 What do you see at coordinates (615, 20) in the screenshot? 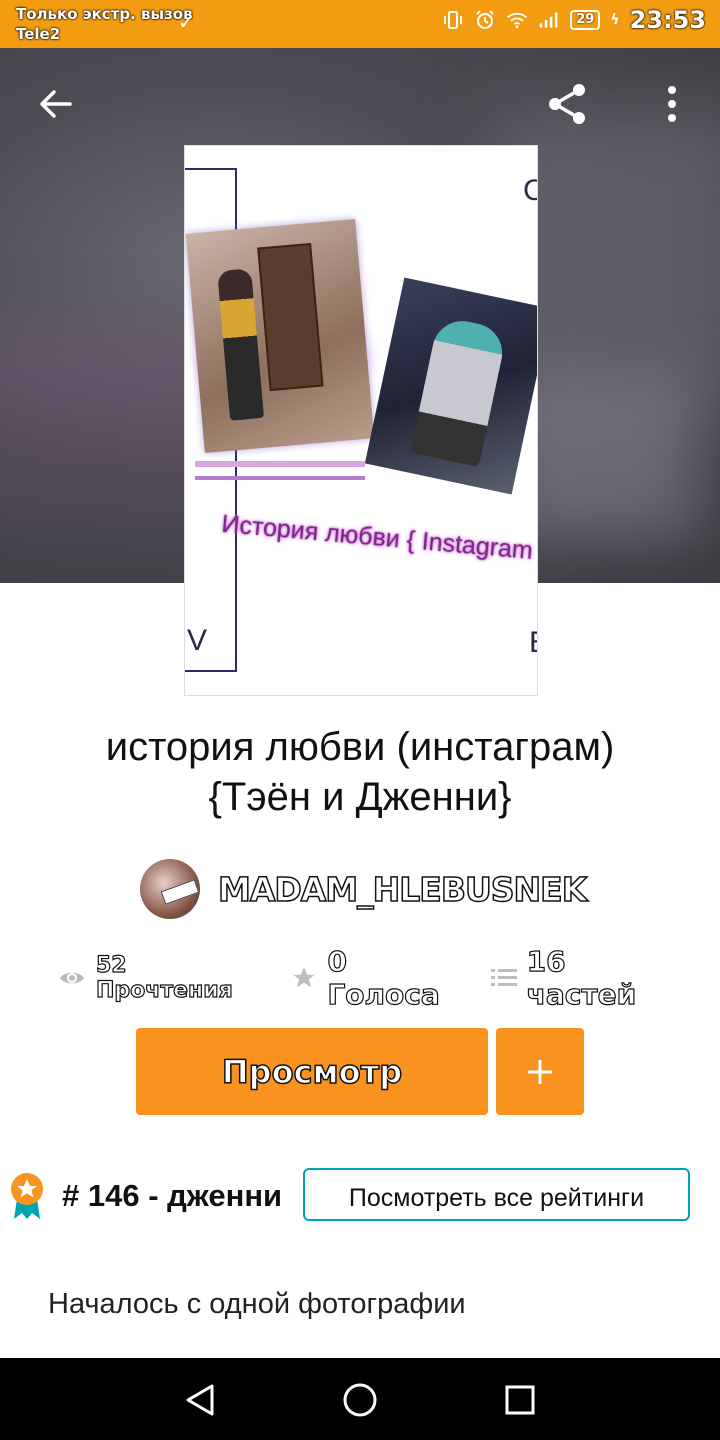
I see `charging-icon: ϟ` at bounding box center [615, 20].